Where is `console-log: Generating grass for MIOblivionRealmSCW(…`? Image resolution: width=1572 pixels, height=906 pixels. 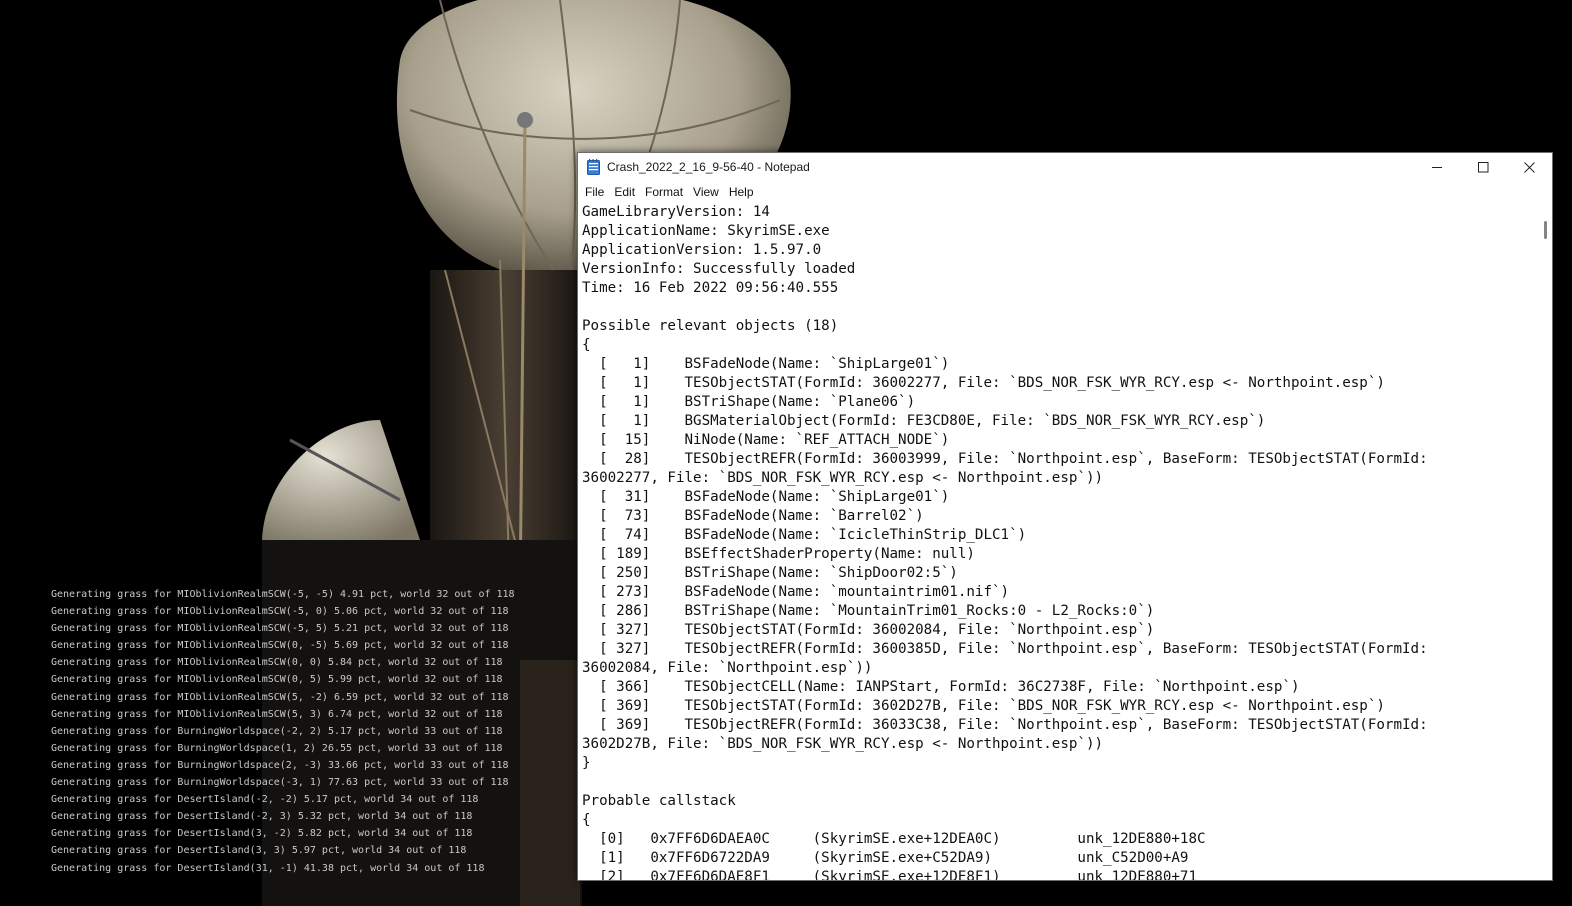 console-log: Generating grass for MIOblivionRealmSCW(… is located at coordinates (291, 731).